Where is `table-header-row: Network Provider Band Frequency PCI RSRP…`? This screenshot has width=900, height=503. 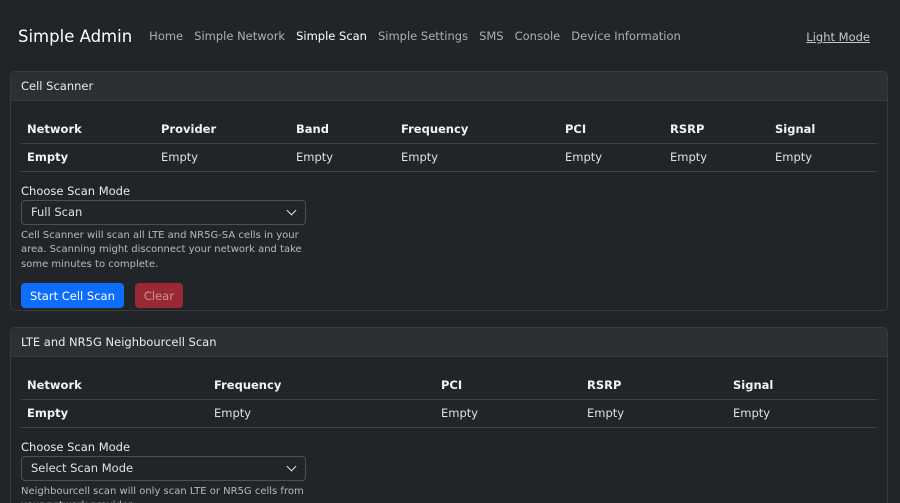 table-header-row: Network Provider Band Frequency PCI RSRP… is located at coordinates (449, 129).